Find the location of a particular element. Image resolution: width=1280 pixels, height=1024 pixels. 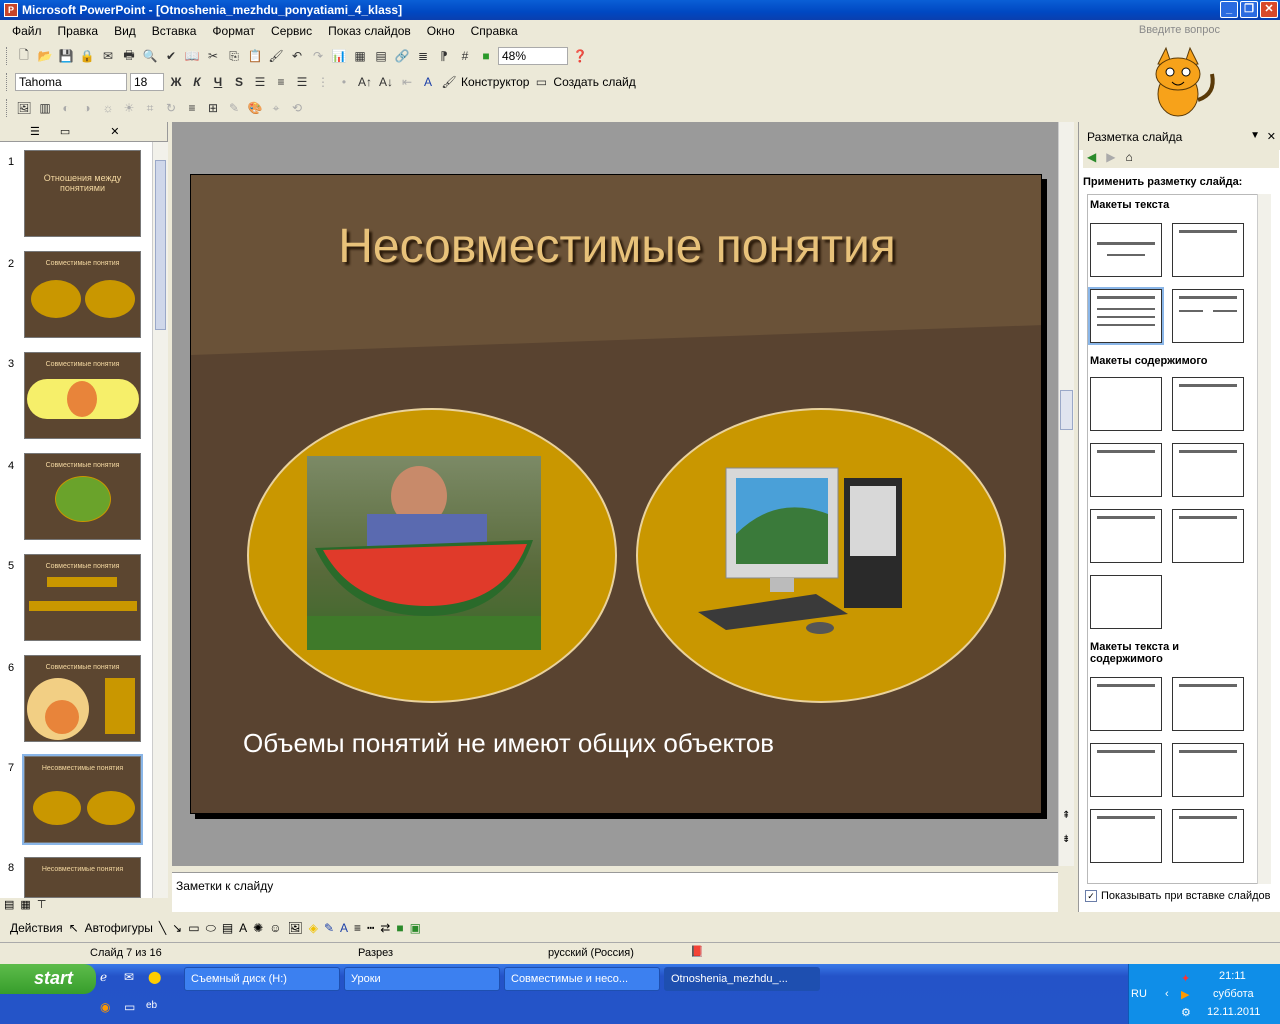

layout-title-slide is located at coordinates (1126, 250).